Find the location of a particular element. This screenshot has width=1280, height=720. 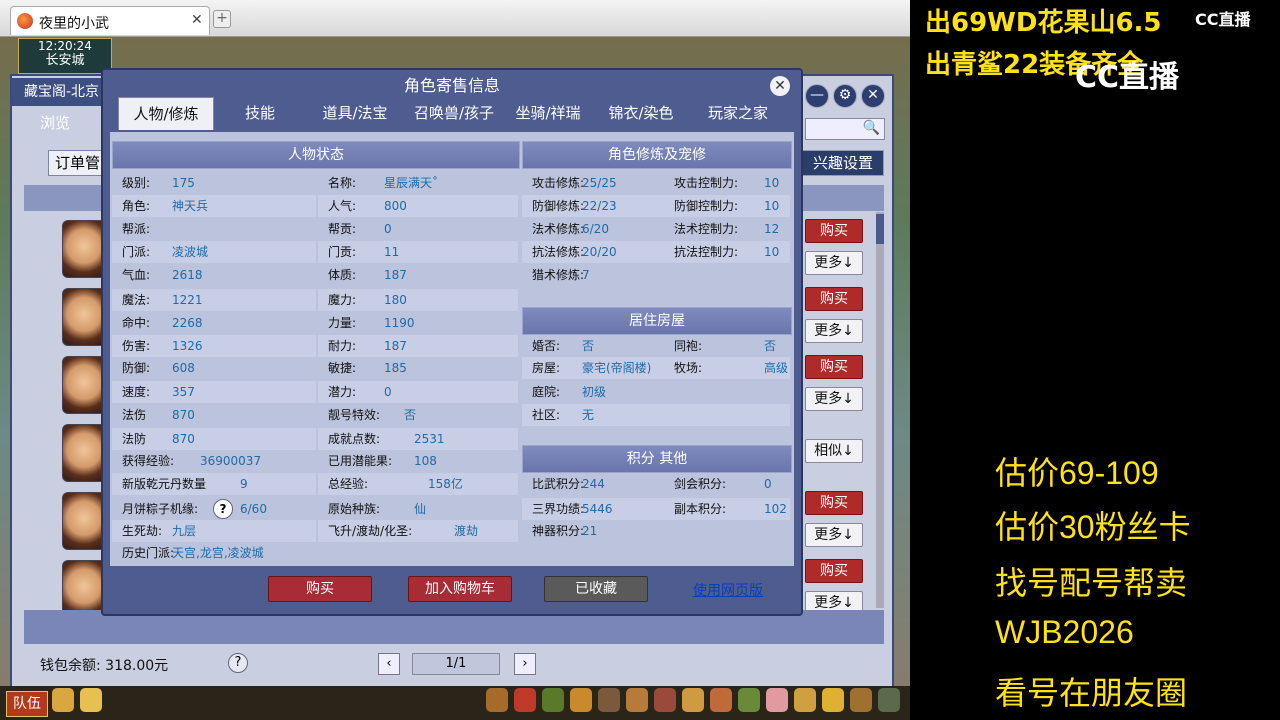

tab-pets: 召唤兽/孩子 is located at coordinates (454, 113).